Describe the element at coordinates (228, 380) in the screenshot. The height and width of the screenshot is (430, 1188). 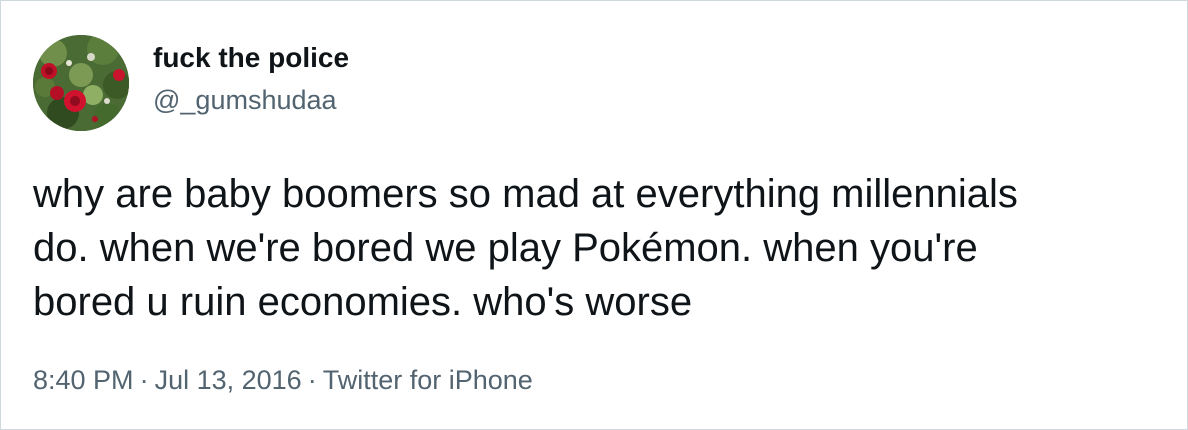
I see `tweet-date: Jul 13, 2016` at that location.